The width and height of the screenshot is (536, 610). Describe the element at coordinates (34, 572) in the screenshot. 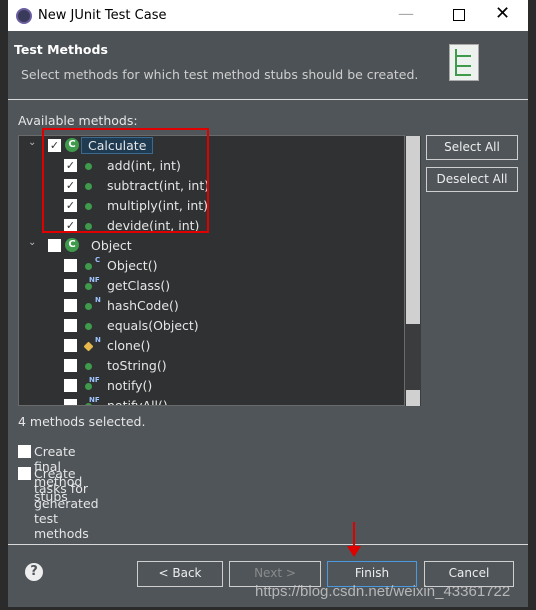

I see `help-icon: ?` at that location.